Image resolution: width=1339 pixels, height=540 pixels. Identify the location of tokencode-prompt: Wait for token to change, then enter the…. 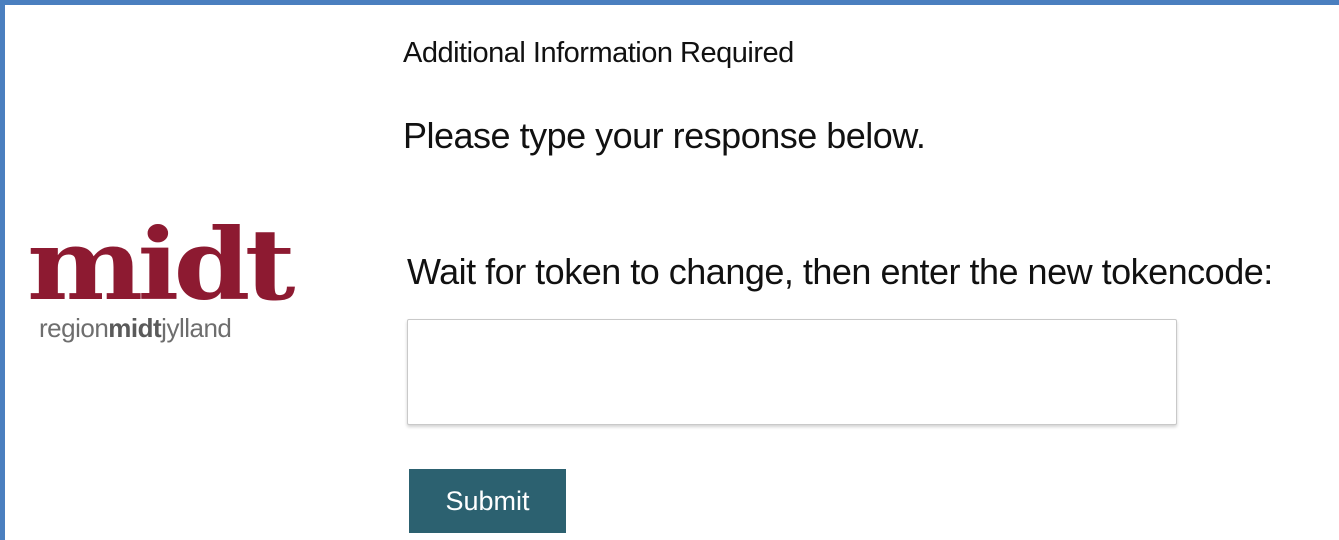
(840, 271).